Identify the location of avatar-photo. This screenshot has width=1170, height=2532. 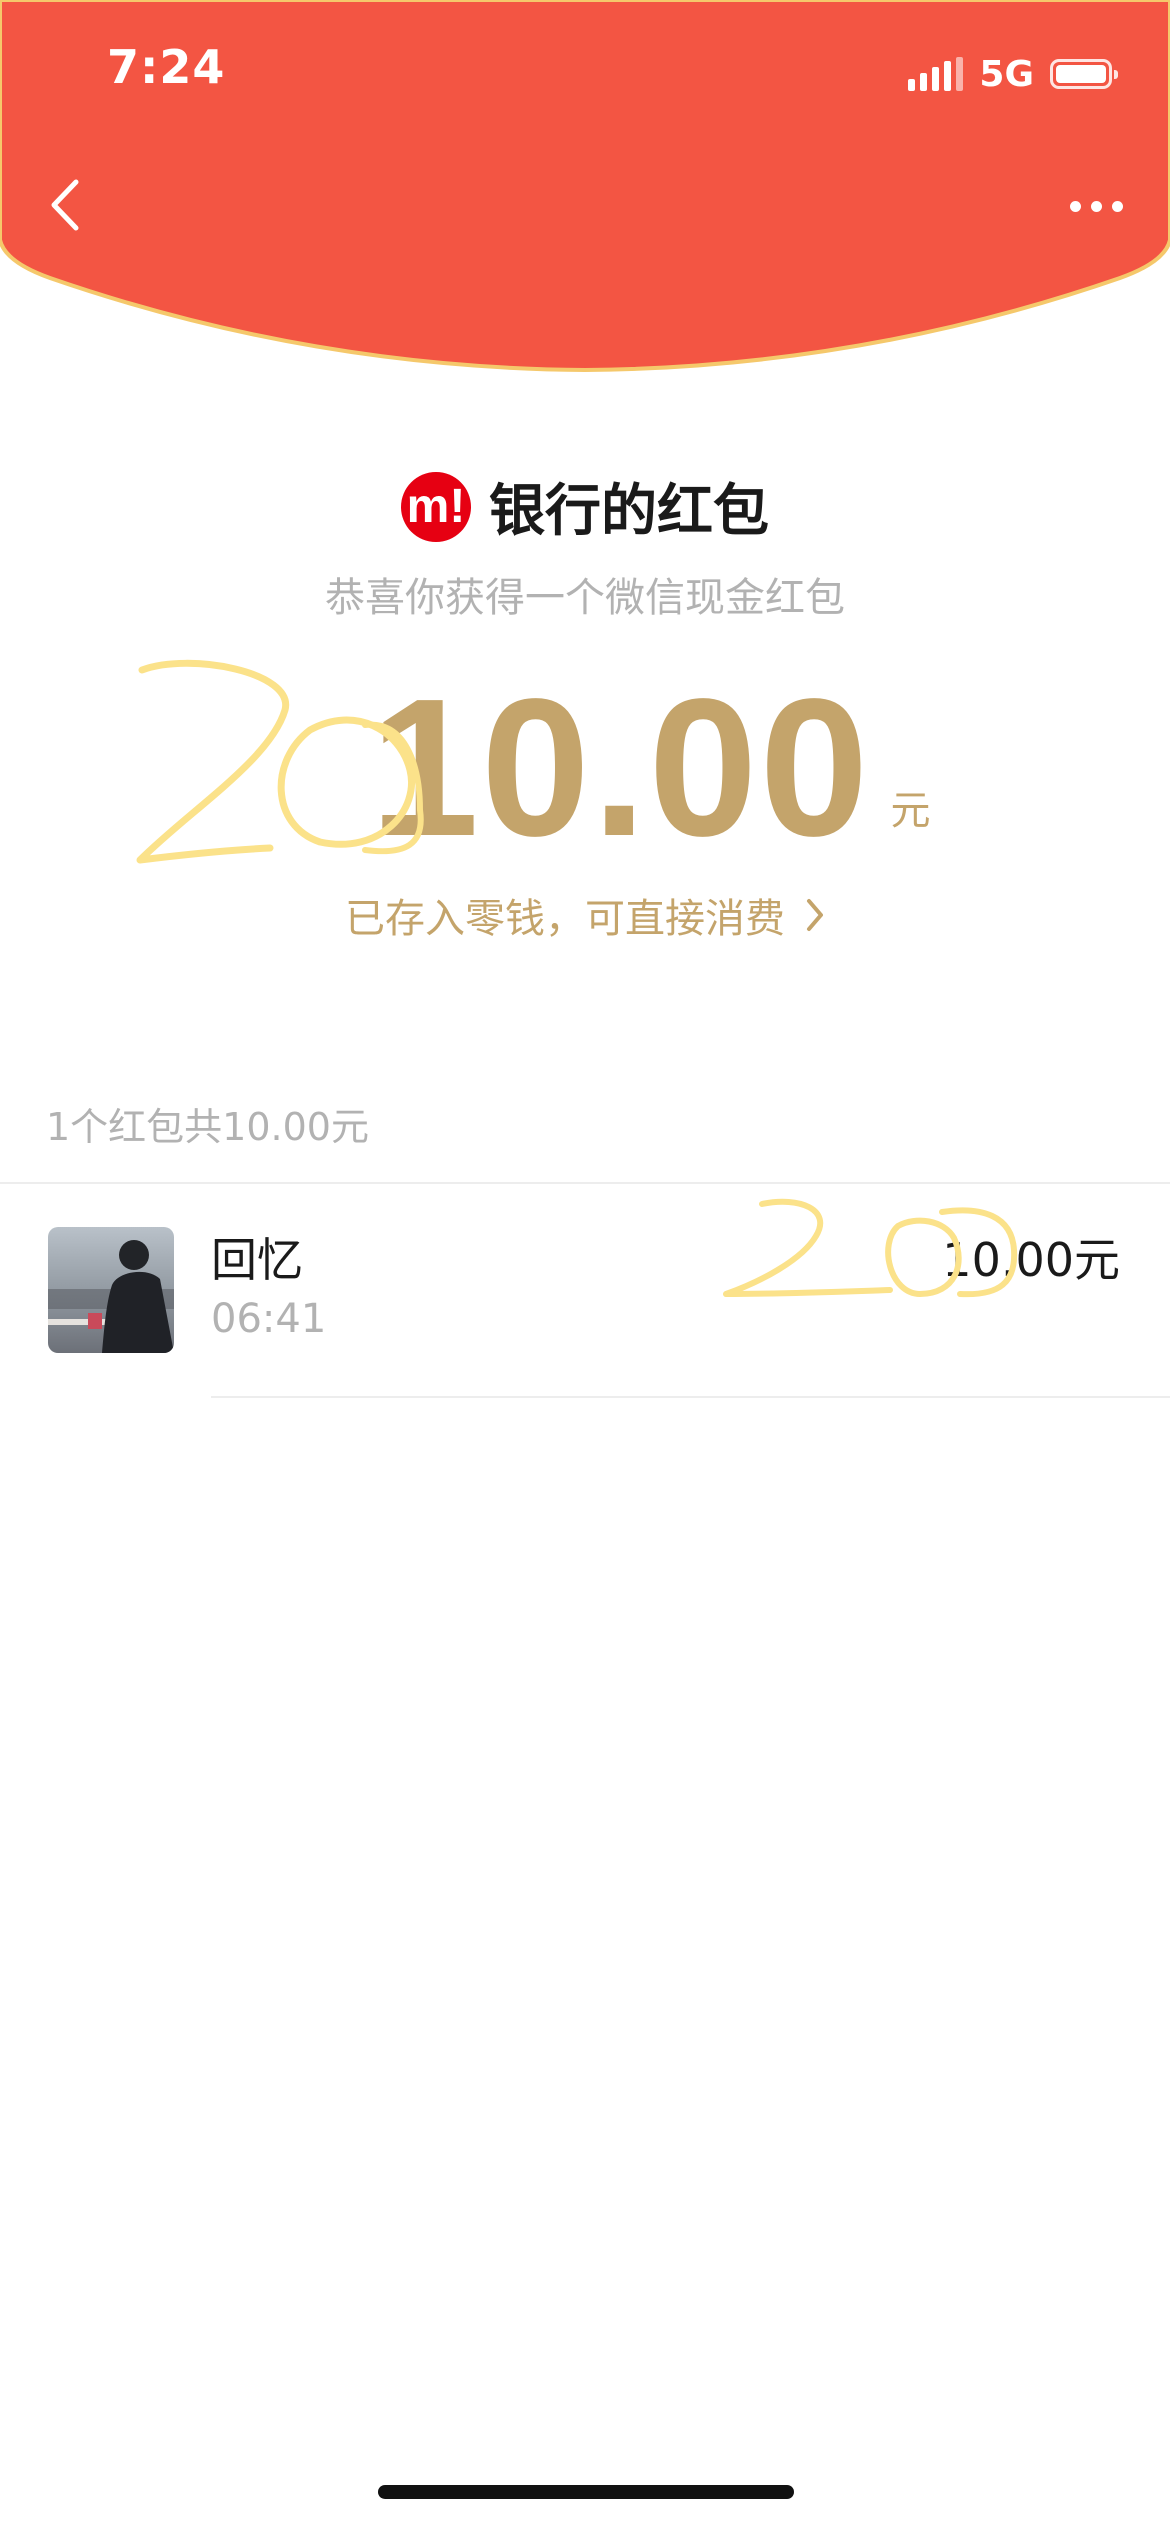
(111, 1290).